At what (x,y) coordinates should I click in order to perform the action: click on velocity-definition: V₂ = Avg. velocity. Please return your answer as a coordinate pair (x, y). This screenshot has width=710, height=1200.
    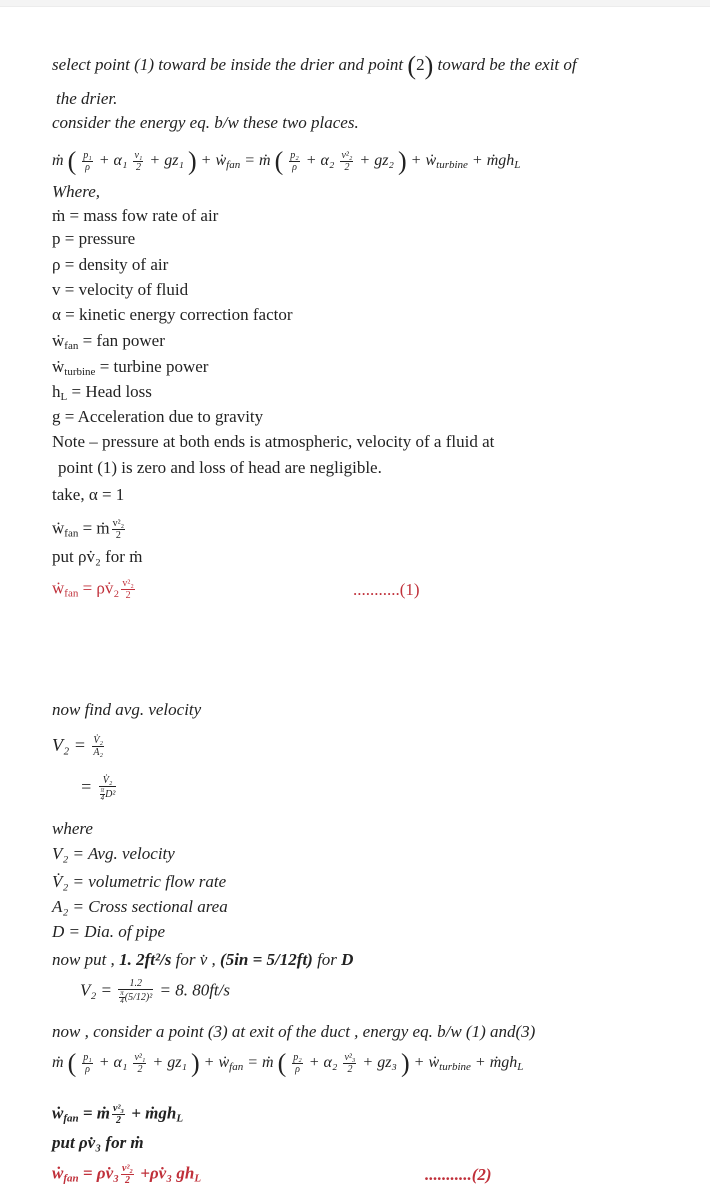
    Looking at the image, I should click on (113, 854).